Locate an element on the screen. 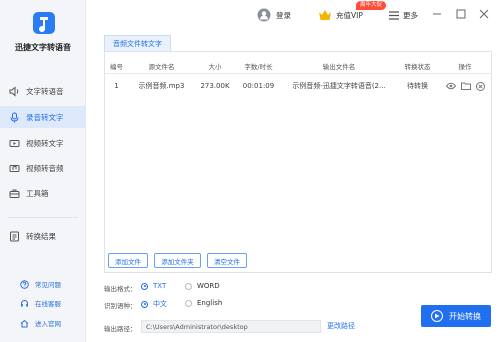  sidebar-item-video-to-text: 视频转文字 is located at coordinates (43, 143).